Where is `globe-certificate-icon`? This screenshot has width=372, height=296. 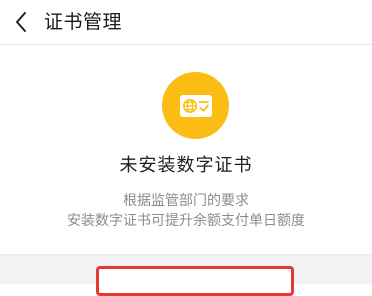 globe-certificate-icon is located at coordinates (195, 105).